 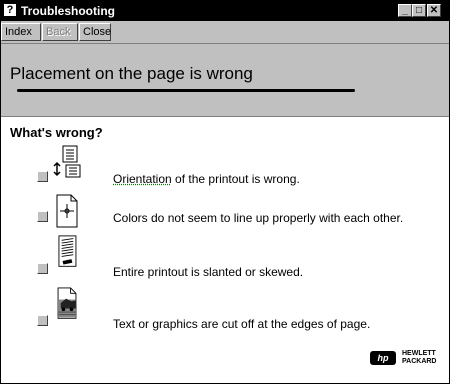 What do you see at coordinates (383, 358) in the screenshot?
I see `hp-logo-icon: hp` at bounding box center [383, 358].